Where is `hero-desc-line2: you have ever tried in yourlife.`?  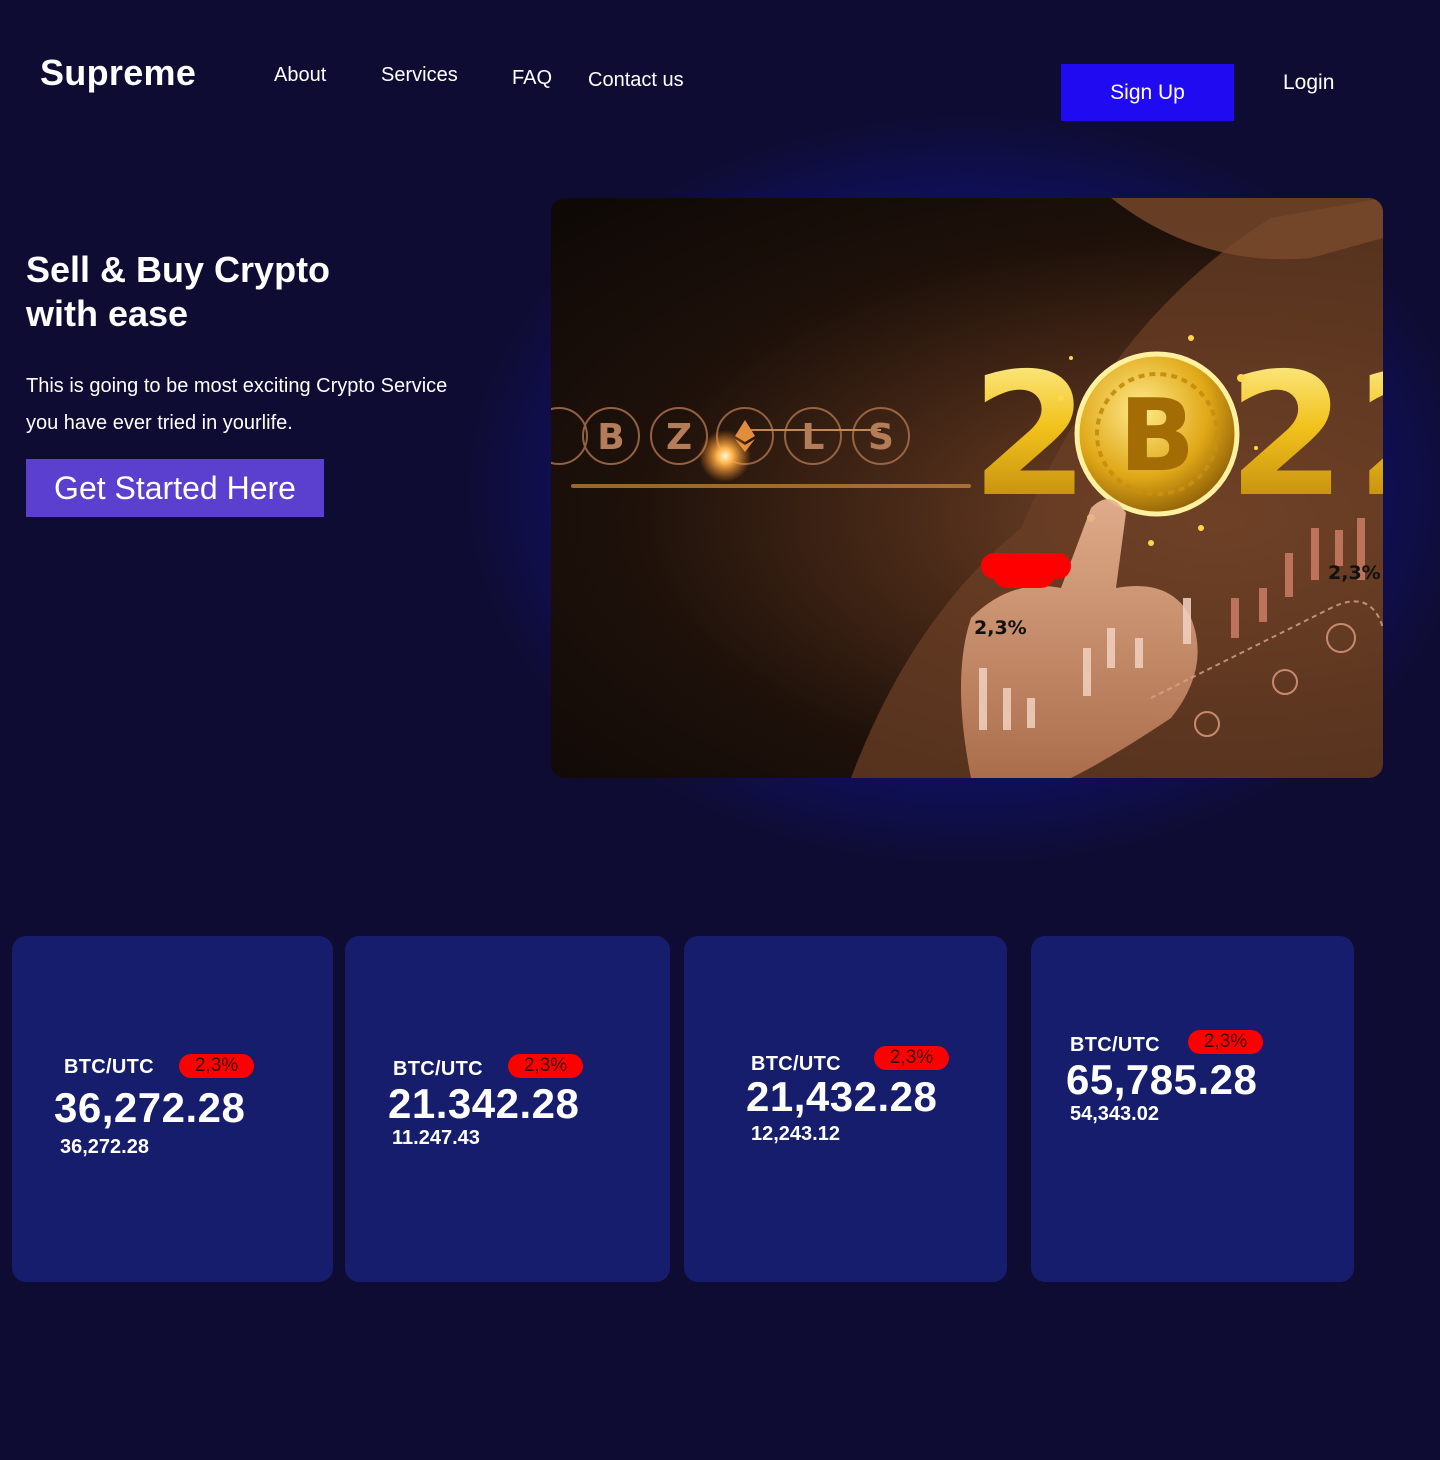
hero-desc-line2: you have ever tried in yourlife. is located at coordinates (159, 423).